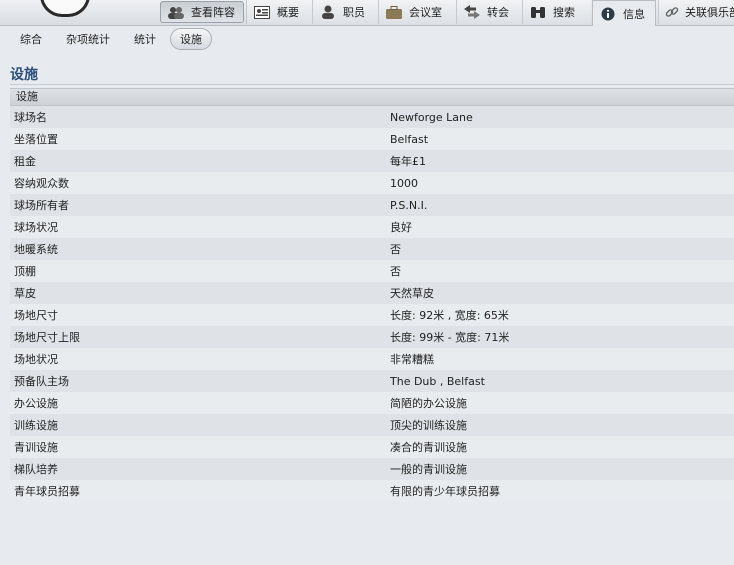  I want to click on briefcase-icon, so click(394, 12).